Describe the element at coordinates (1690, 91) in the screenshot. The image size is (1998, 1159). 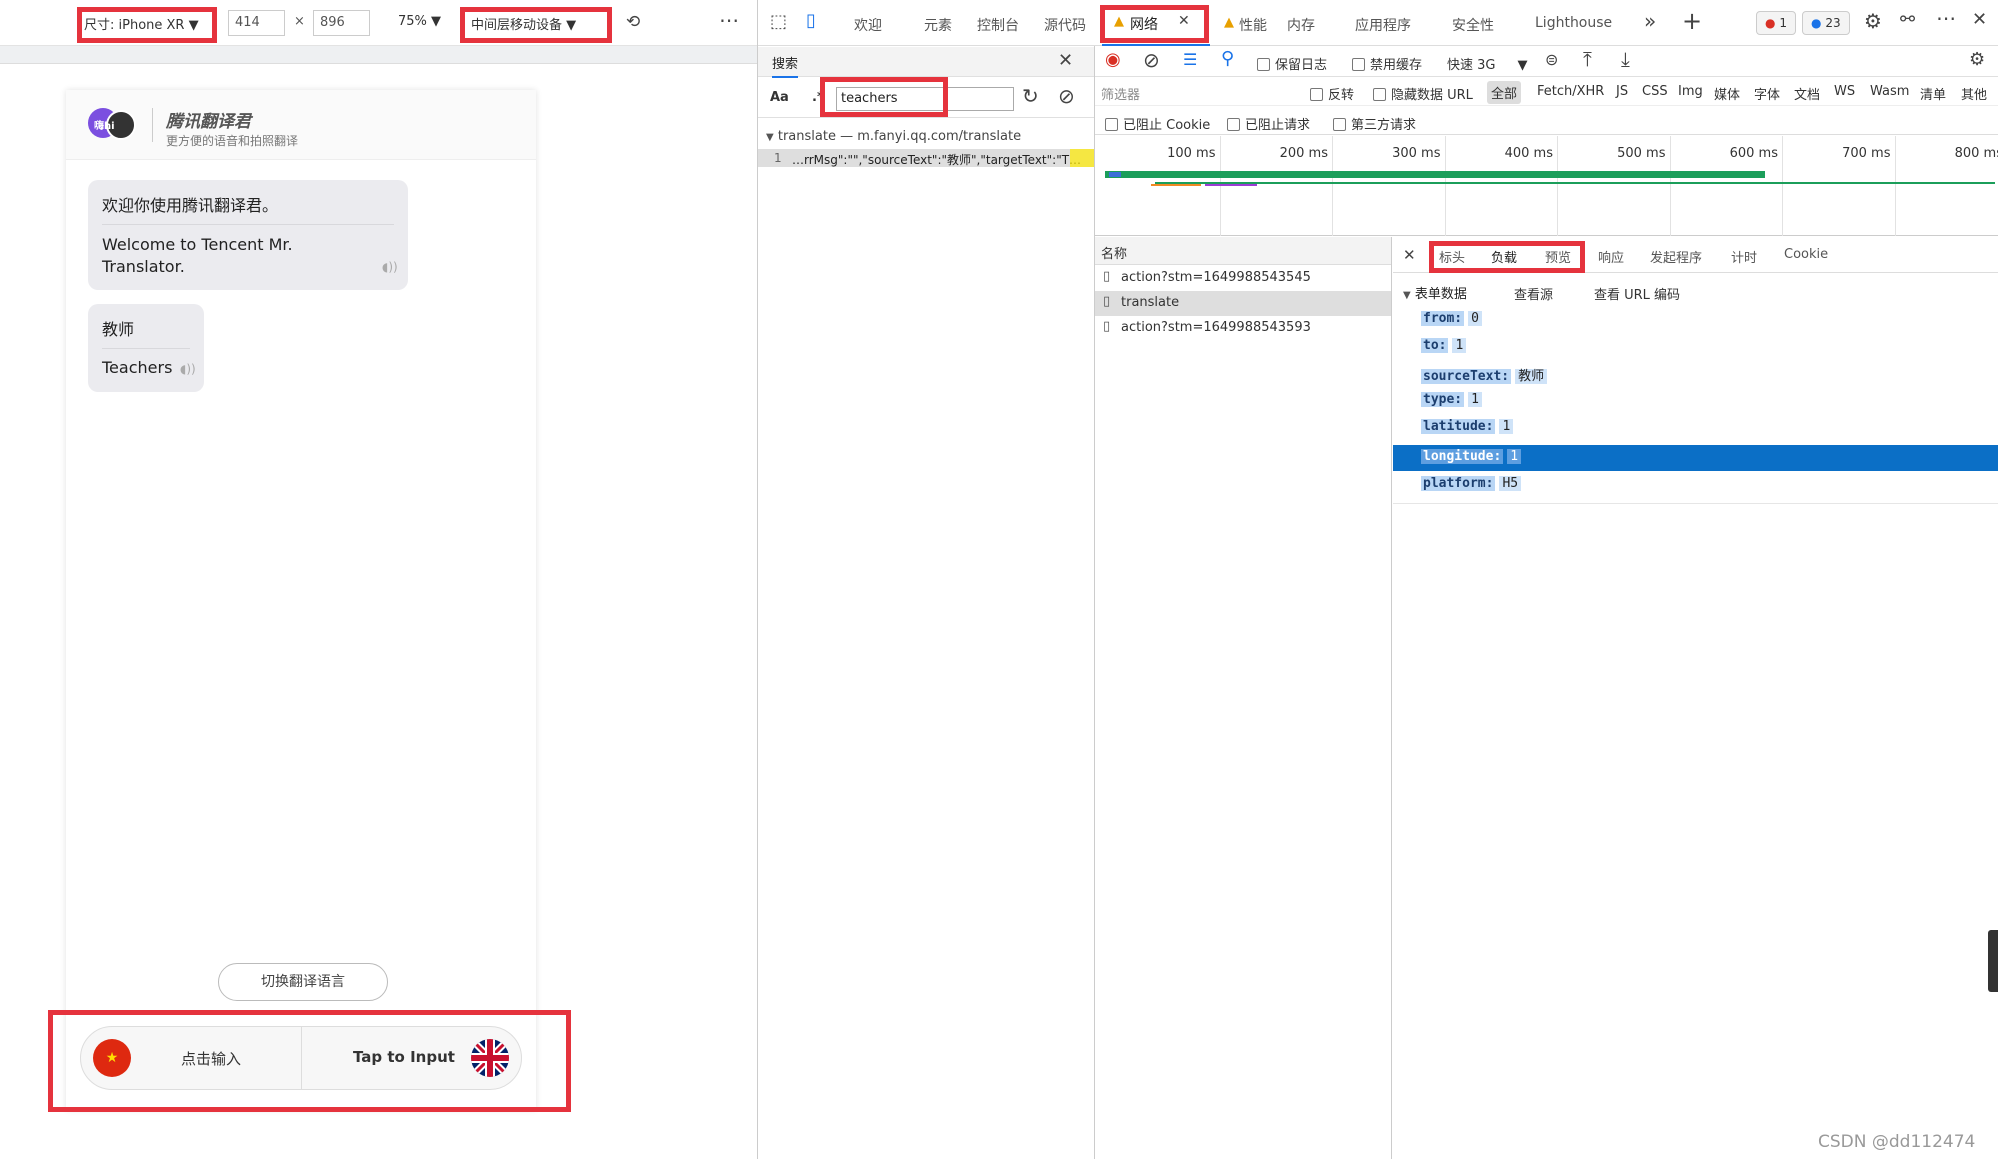
I see `type-filter-img: Img` at that location.